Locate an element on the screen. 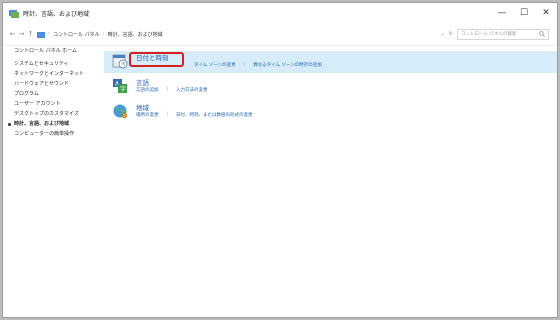 This screenshot has width=560, height=320. sidebar-item-programs: プログラム is located at coordinates (53, 94).